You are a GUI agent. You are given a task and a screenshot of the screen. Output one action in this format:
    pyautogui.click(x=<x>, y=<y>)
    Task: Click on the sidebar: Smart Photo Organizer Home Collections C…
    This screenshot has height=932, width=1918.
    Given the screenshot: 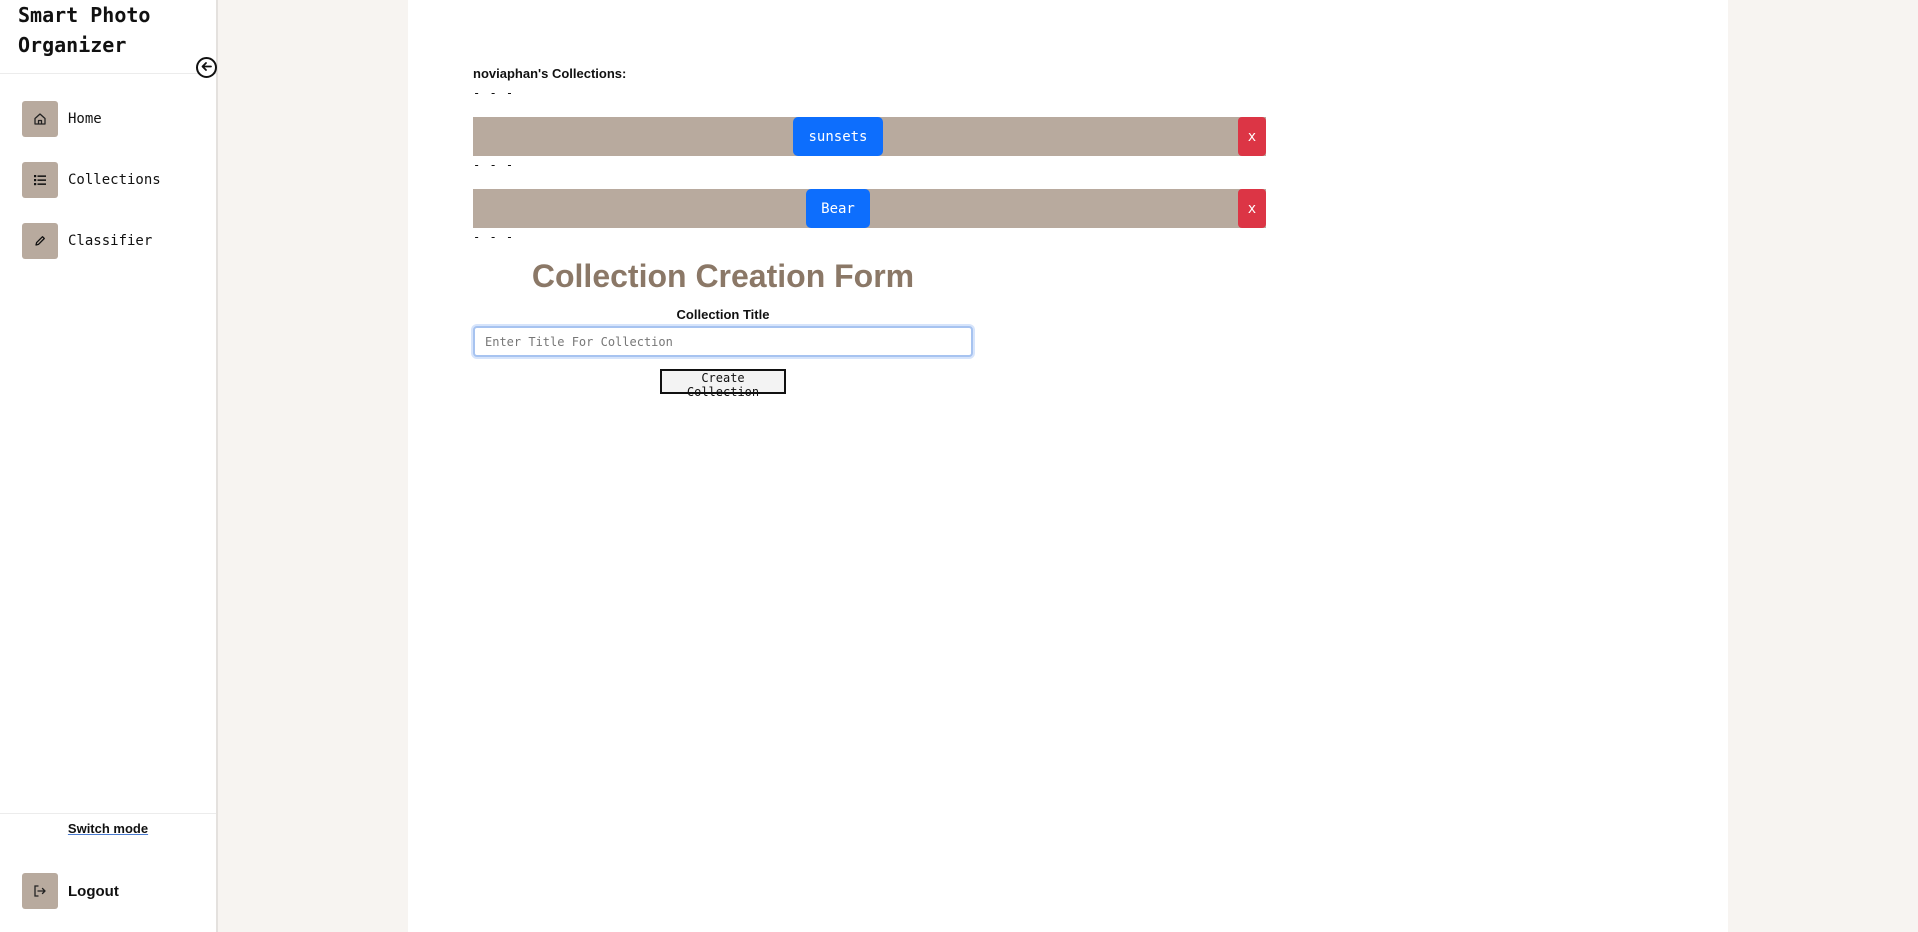 What is the action you would take?
    pyautogui.click(x=109, y=466)
    